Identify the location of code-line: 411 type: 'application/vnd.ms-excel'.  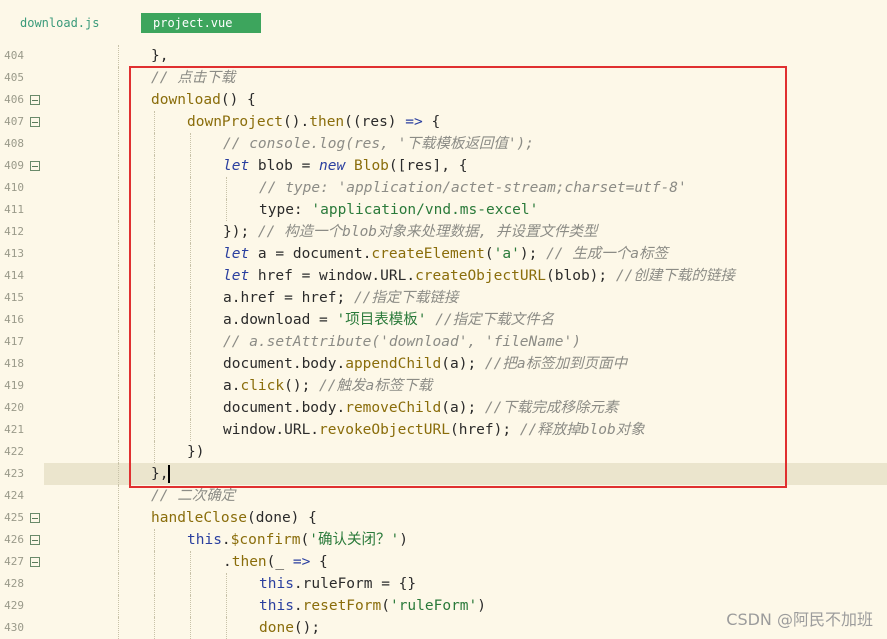
(443, 210).